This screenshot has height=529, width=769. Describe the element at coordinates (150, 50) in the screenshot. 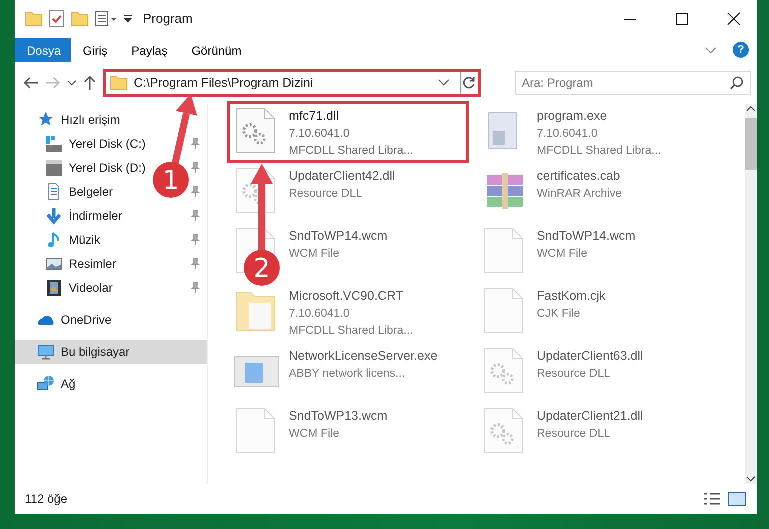

I see `ribbon-tab: Paylaş` at that location.